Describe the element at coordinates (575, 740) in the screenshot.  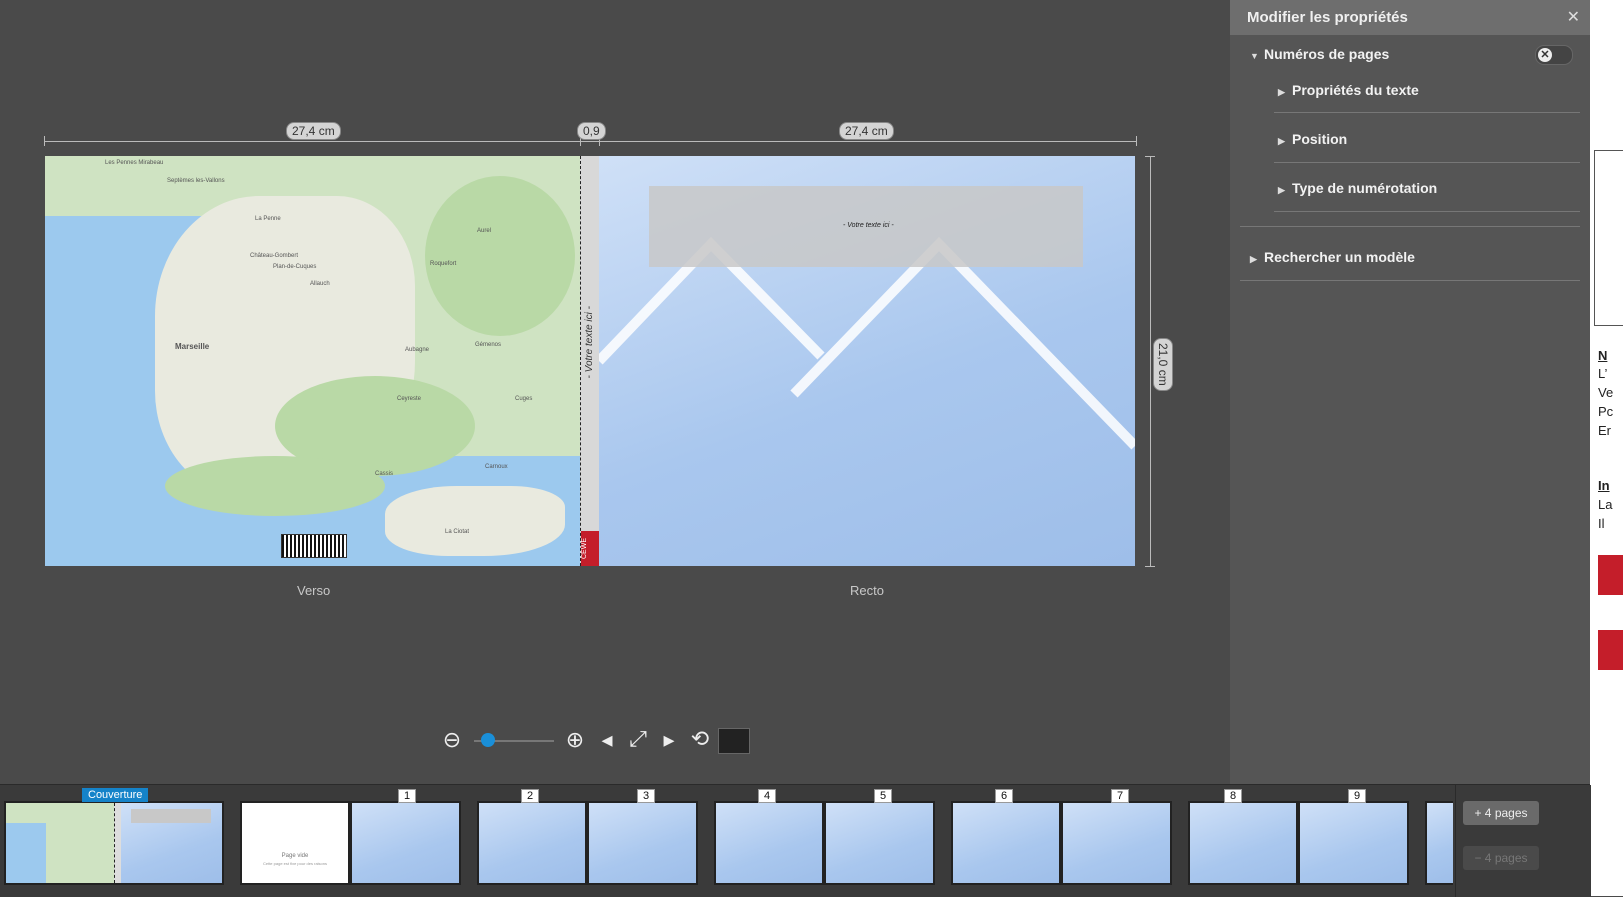
I see `zoom-in-icon: ⊕` at that location.